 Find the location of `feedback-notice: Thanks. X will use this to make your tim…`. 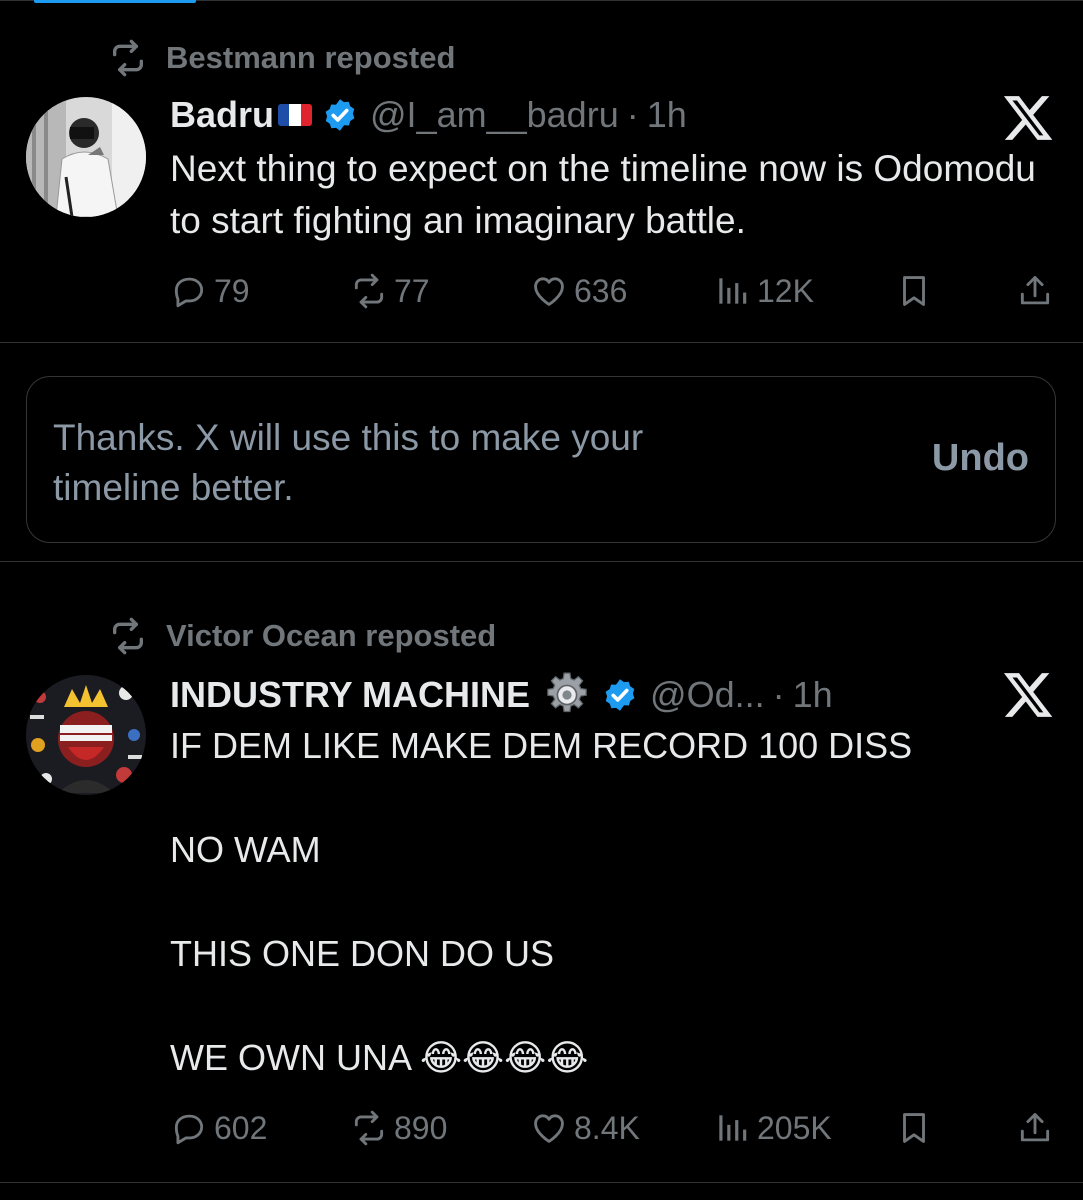

feedback-notice: Thanks. X will use this to make your tim… is located at coordinates (541, 459).